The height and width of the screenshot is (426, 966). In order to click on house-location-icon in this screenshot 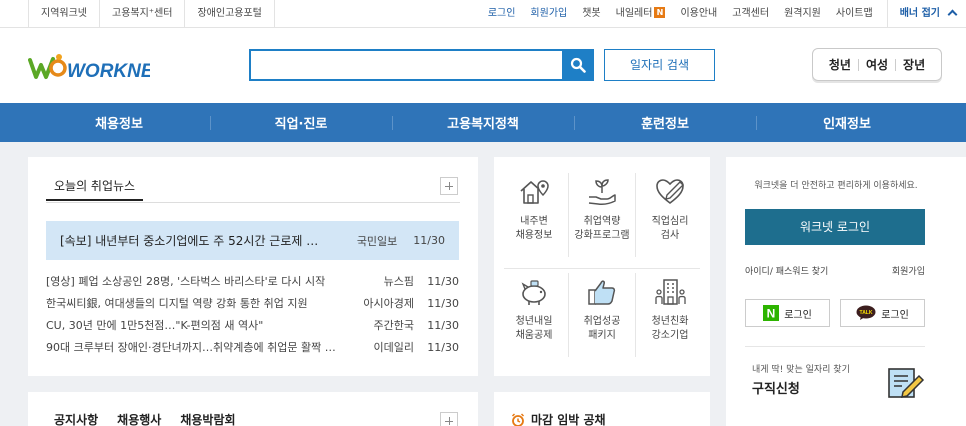, I will do `click(534, 192)`.